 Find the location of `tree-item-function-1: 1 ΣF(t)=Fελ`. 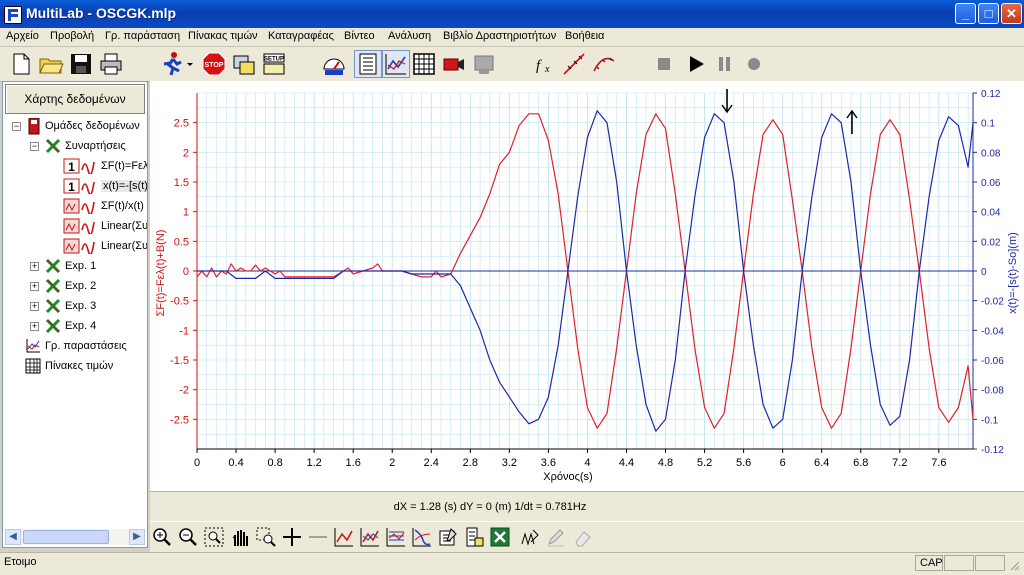

tree-item-function-1: 1 ΣF(t)=Fελ is located at coordinates (105, 166).